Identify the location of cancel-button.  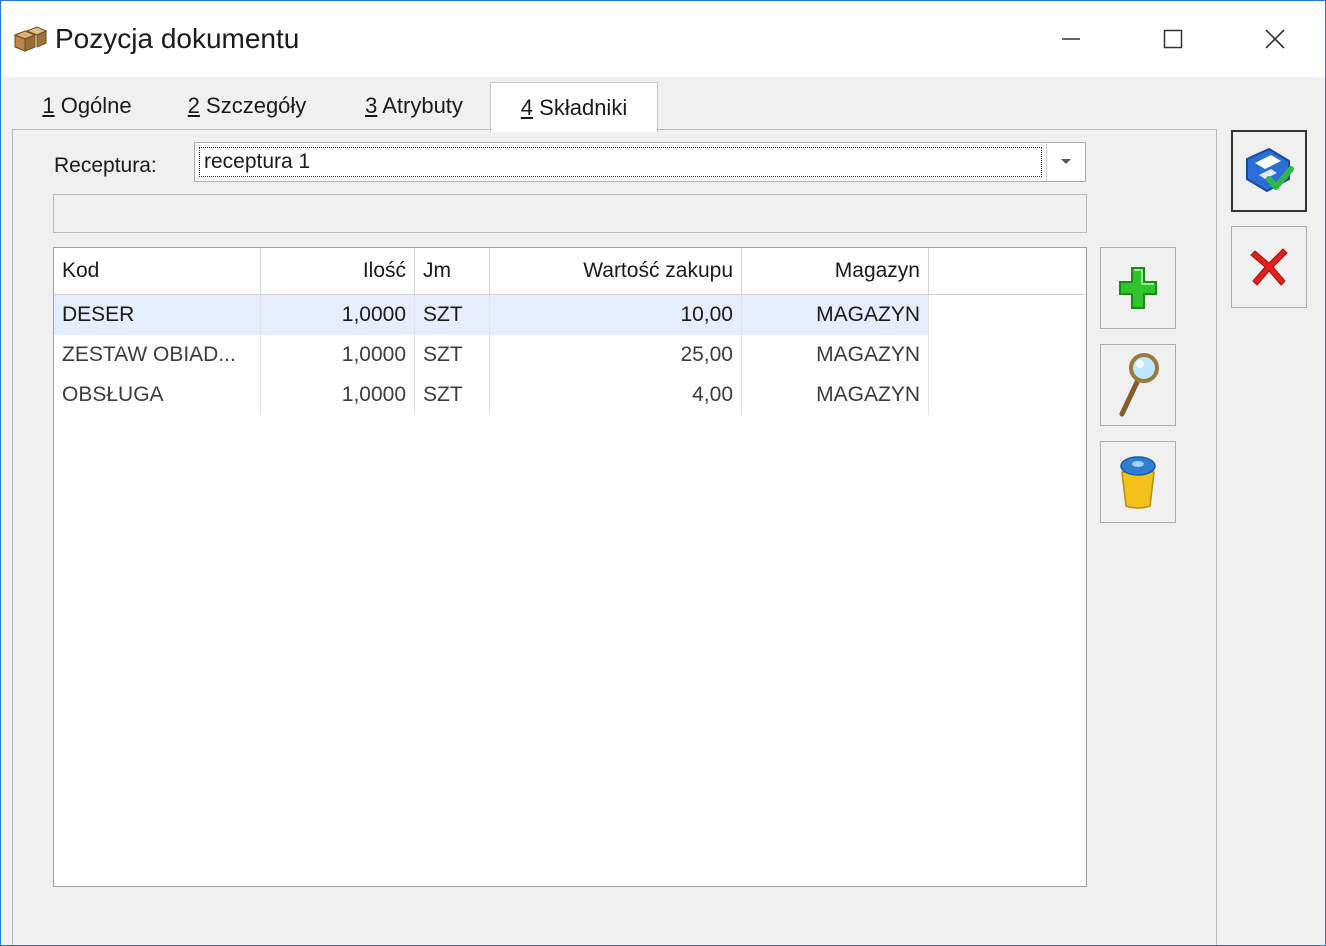
(1269, 267).